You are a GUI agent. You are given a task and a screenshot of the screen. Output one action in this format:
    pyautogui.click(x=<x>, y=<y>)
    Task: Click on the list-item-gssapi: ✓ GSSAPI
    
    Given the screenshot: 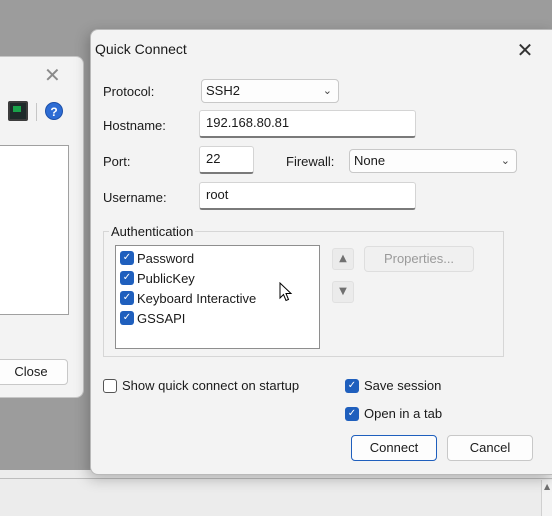 What is the action you would take?
    pyautogui.click(x=152, y=318)
    